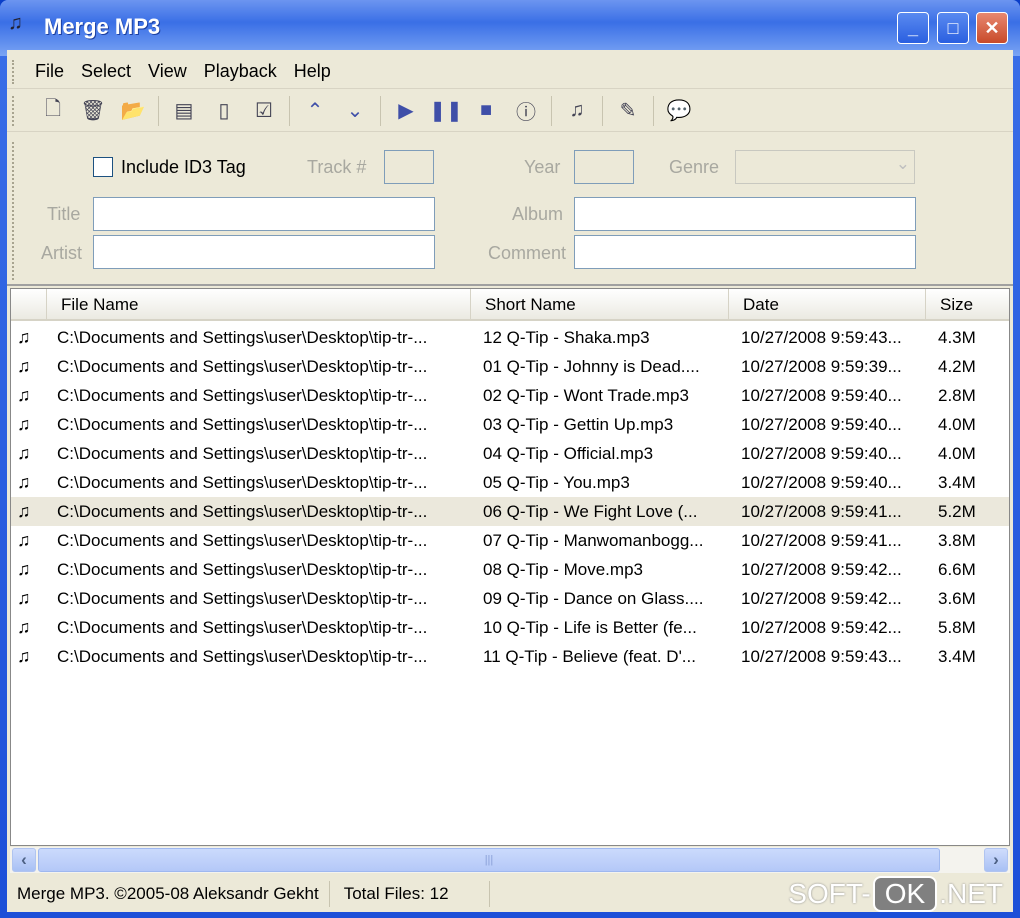 The image size is (1020, 918). What do you see at coordinates (957, 598) in the screenshot?
I see `cell-size: 3.6M` at bounding box center [957, 598].